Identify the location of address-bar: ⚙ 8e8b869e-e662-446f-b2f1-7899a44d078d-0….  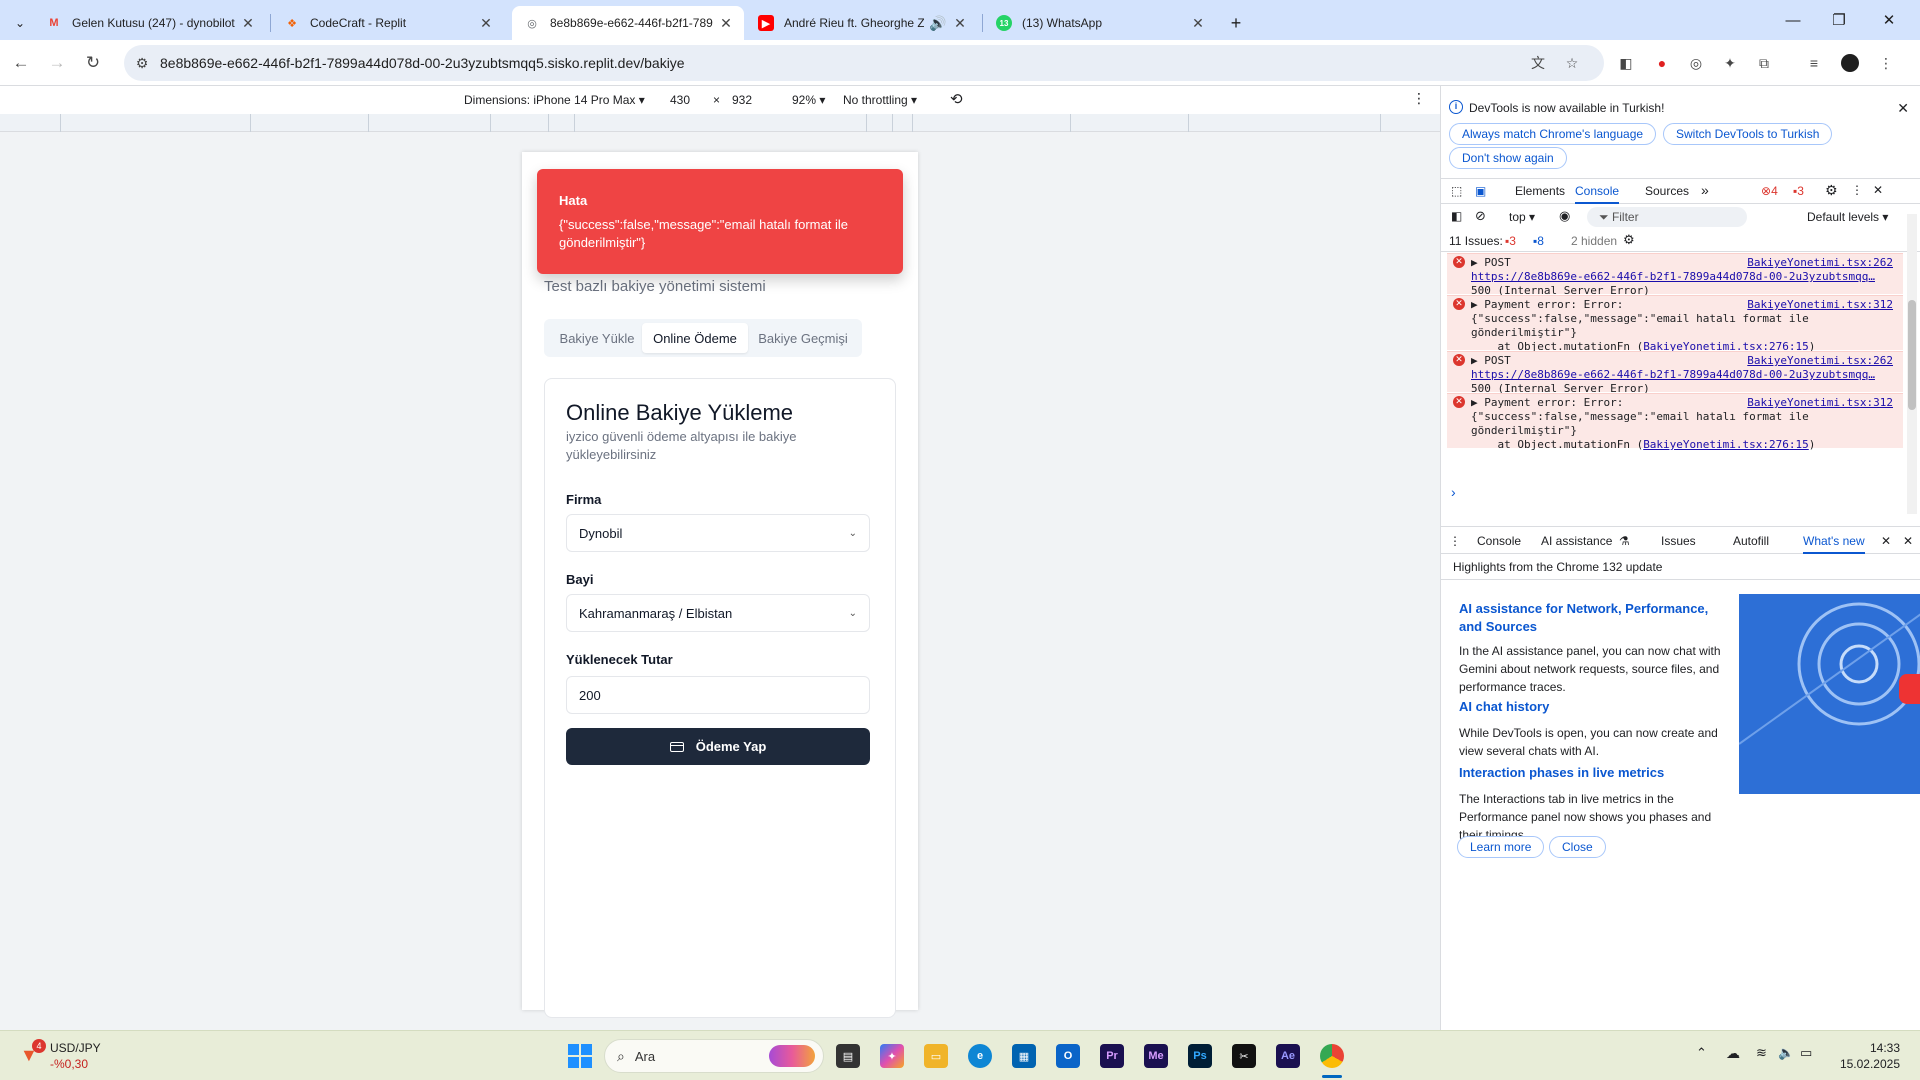
(864, 63).